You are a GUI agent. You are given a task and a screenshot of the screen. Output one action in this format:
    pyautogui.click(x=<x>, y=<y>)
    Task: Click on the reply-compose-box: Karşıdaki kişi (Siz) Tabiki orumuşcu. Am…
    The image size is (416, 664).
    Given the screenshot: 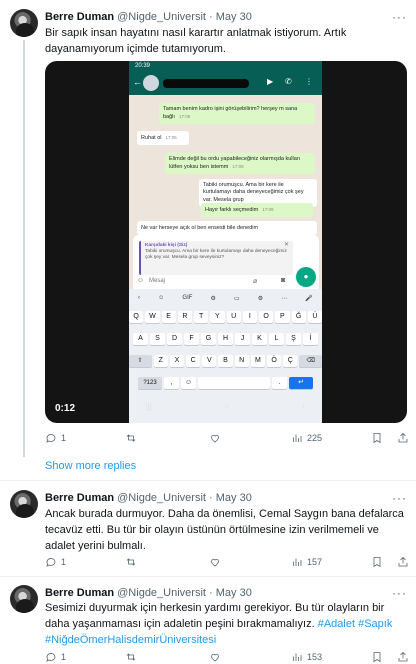 What is the action you would take?
    pyautogui.click(x=226, y=264)
    